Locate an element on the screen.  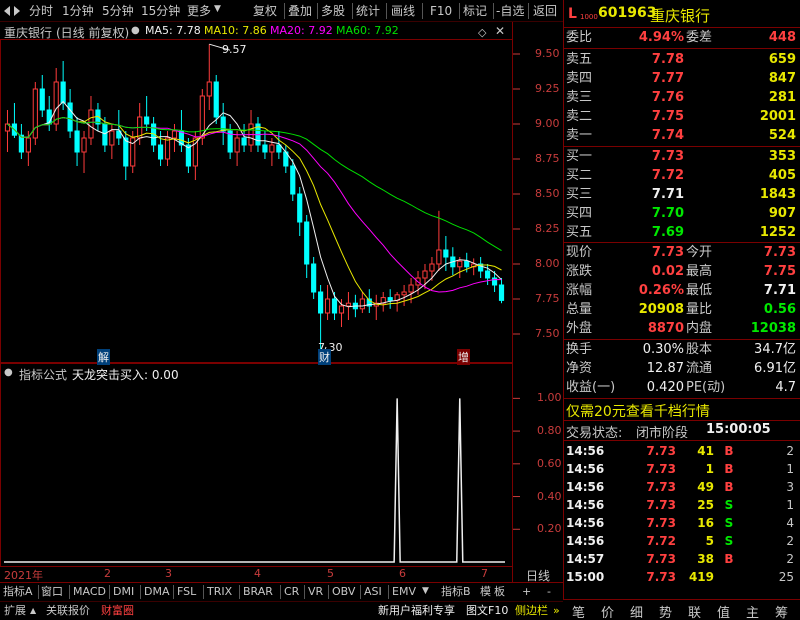
tab-dmi: DMI is located at coordinates (123, 592).